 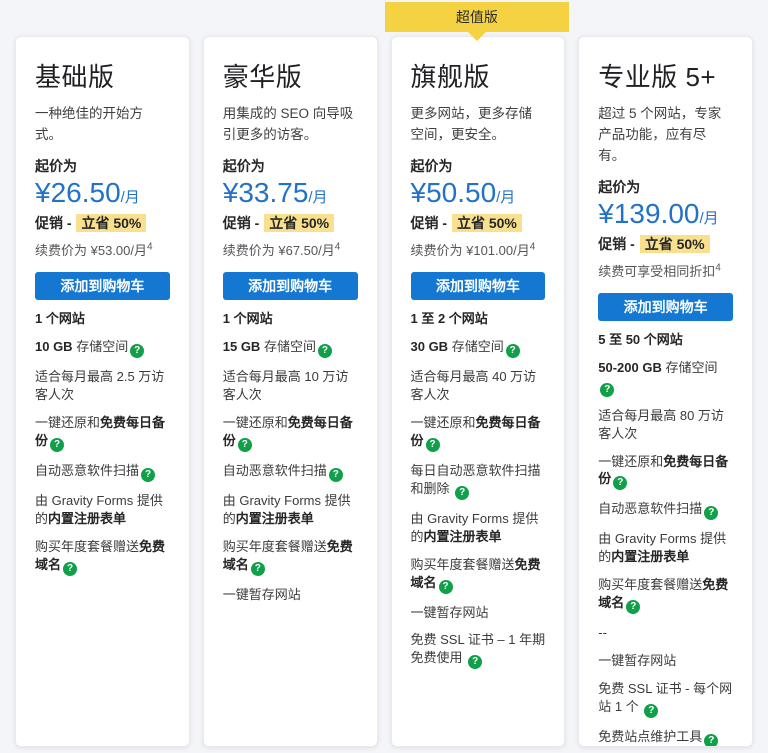 I want to click on feature-item: 适合每月最高 2.5 万访客人次, so click(x=102, y=386).